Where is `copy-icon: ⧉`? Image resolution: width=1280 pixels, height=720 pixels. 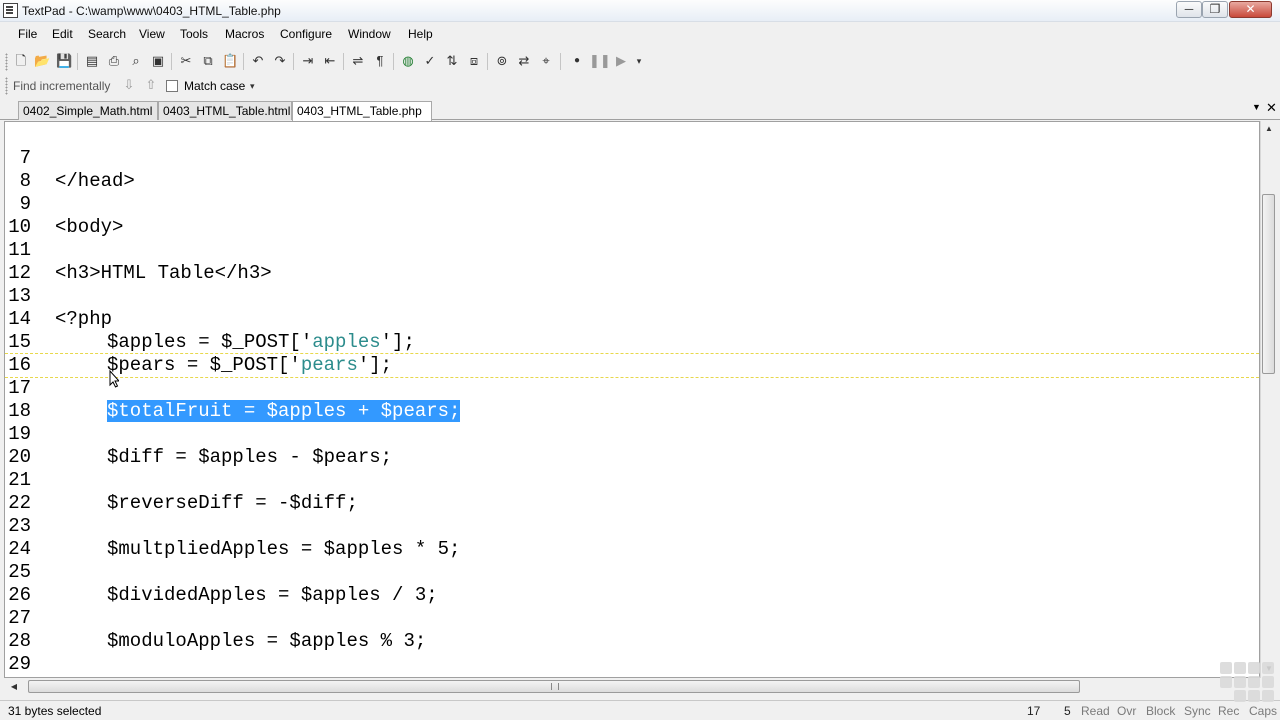
copy-icon: ⧉ is located at coordinates (208, 61).